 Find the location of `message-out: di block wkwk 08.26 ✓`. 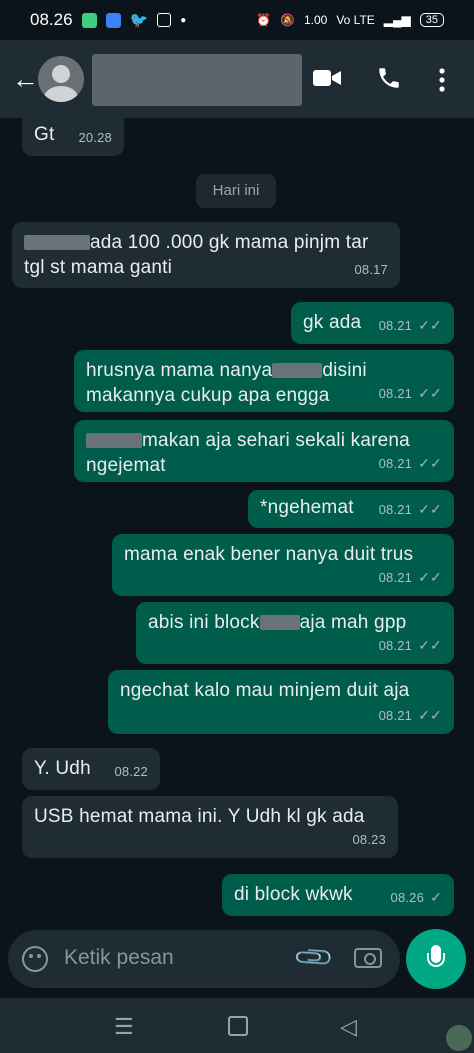

message-out: di block wkwk 08.26 ✓ is located at coordinates (338, 895).